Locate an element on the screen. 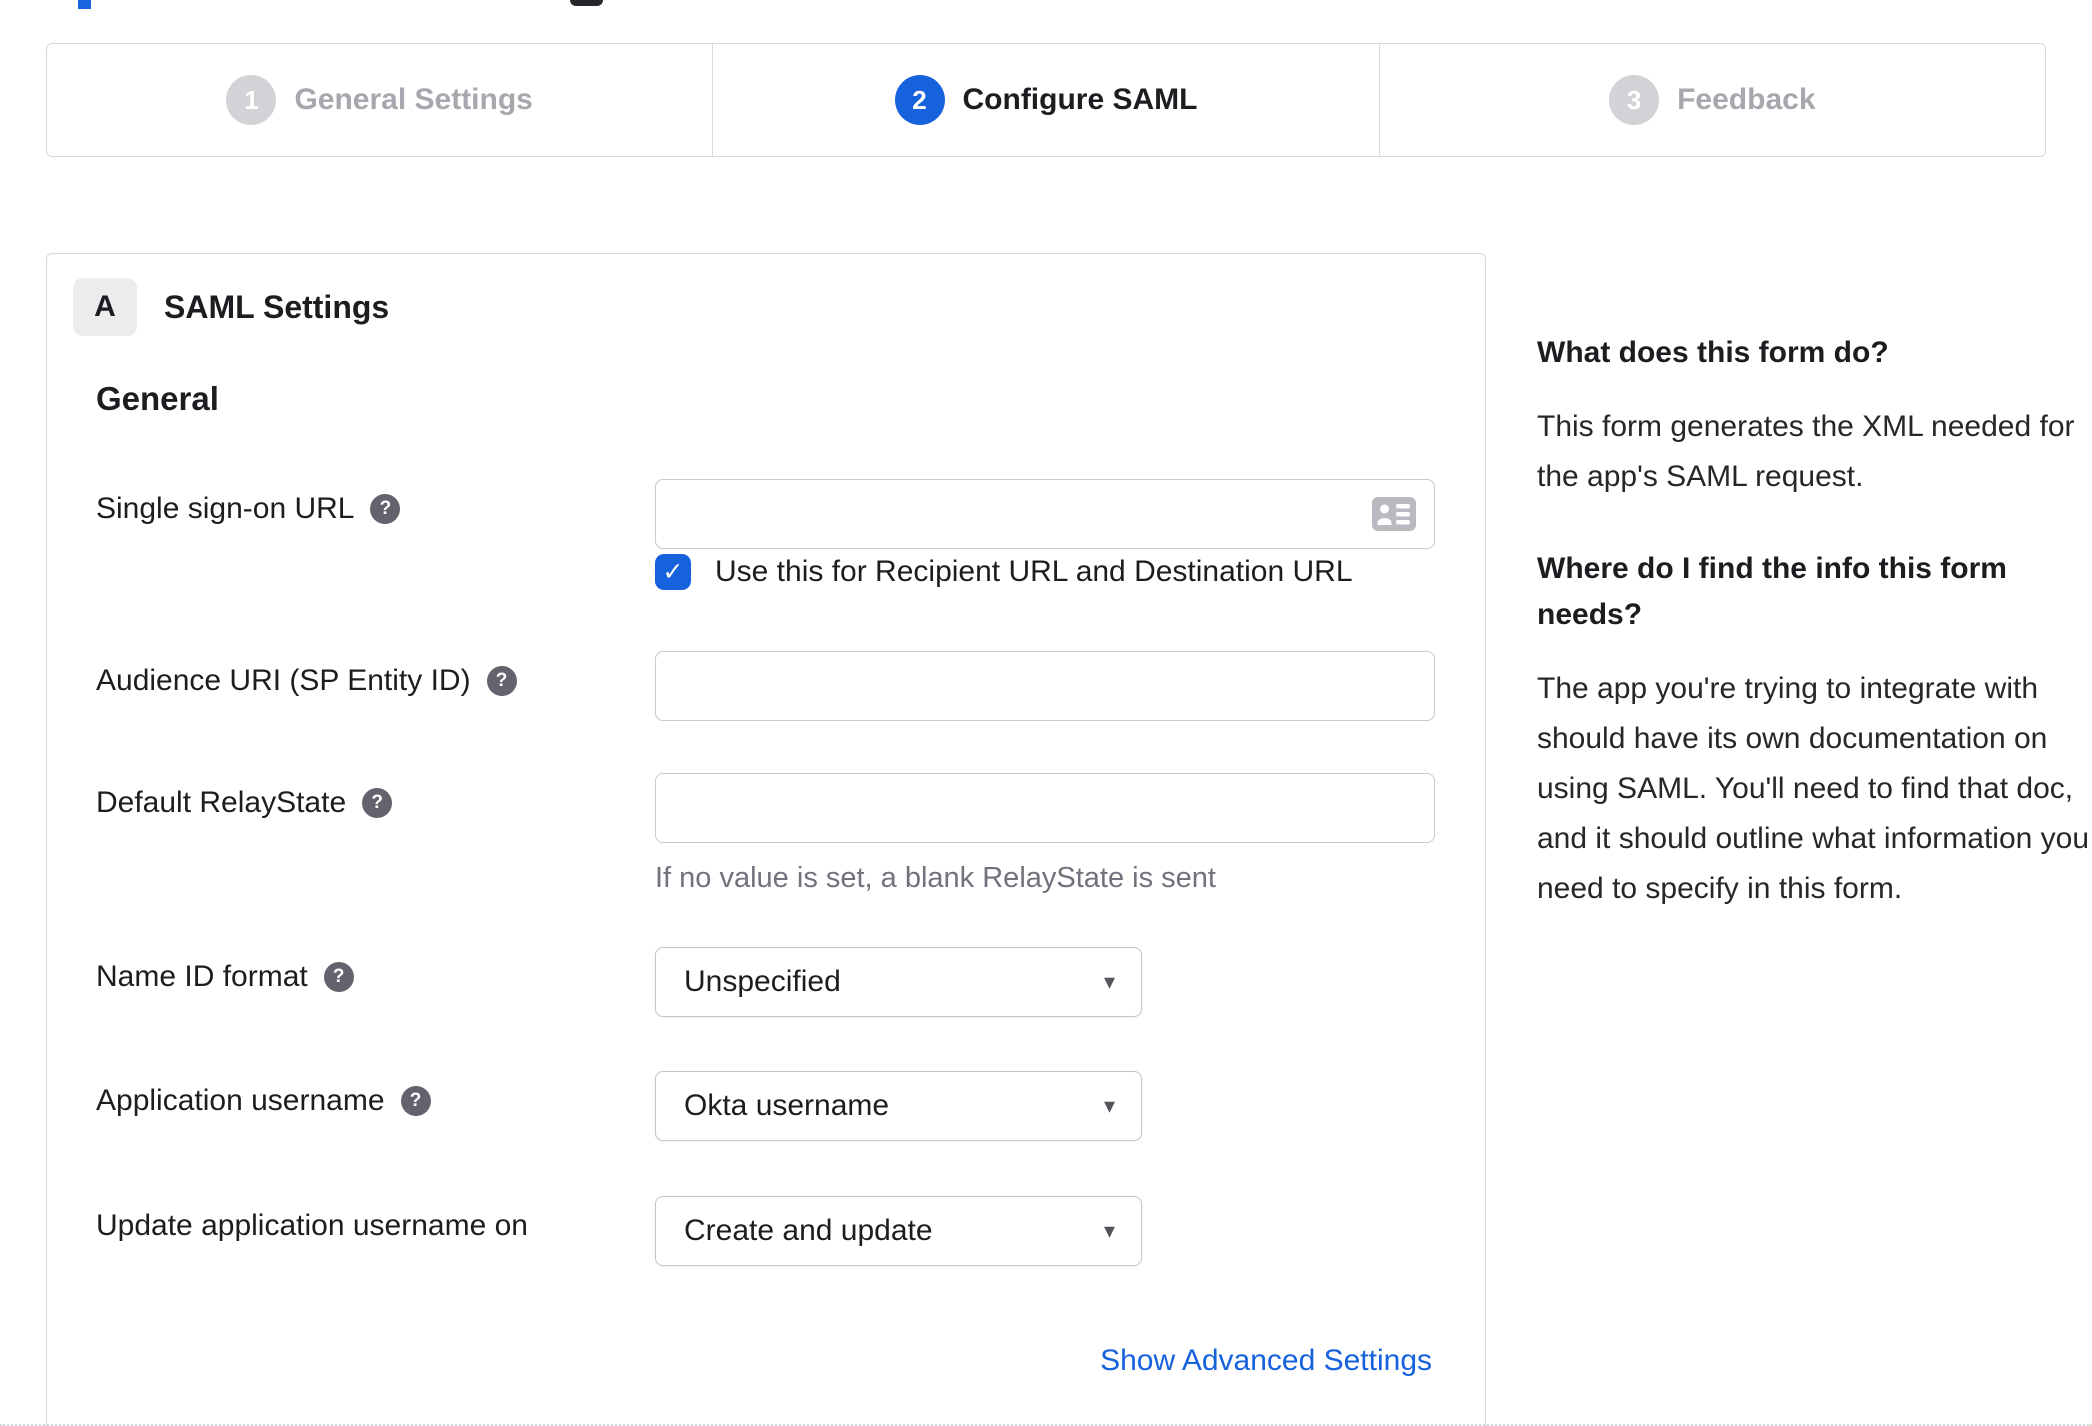 The height and width of the screenshot is (1426, 2092). name-id-format-help-icon: ? is located at coordinates (338, 977).